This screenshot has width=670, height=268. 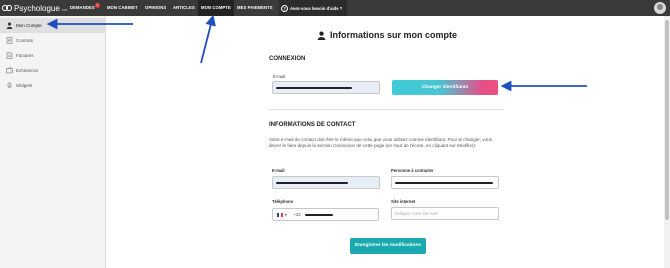 I want to click on help-button: ? Avez-vous besoin d'aide ?, so click(x=313, y=8).